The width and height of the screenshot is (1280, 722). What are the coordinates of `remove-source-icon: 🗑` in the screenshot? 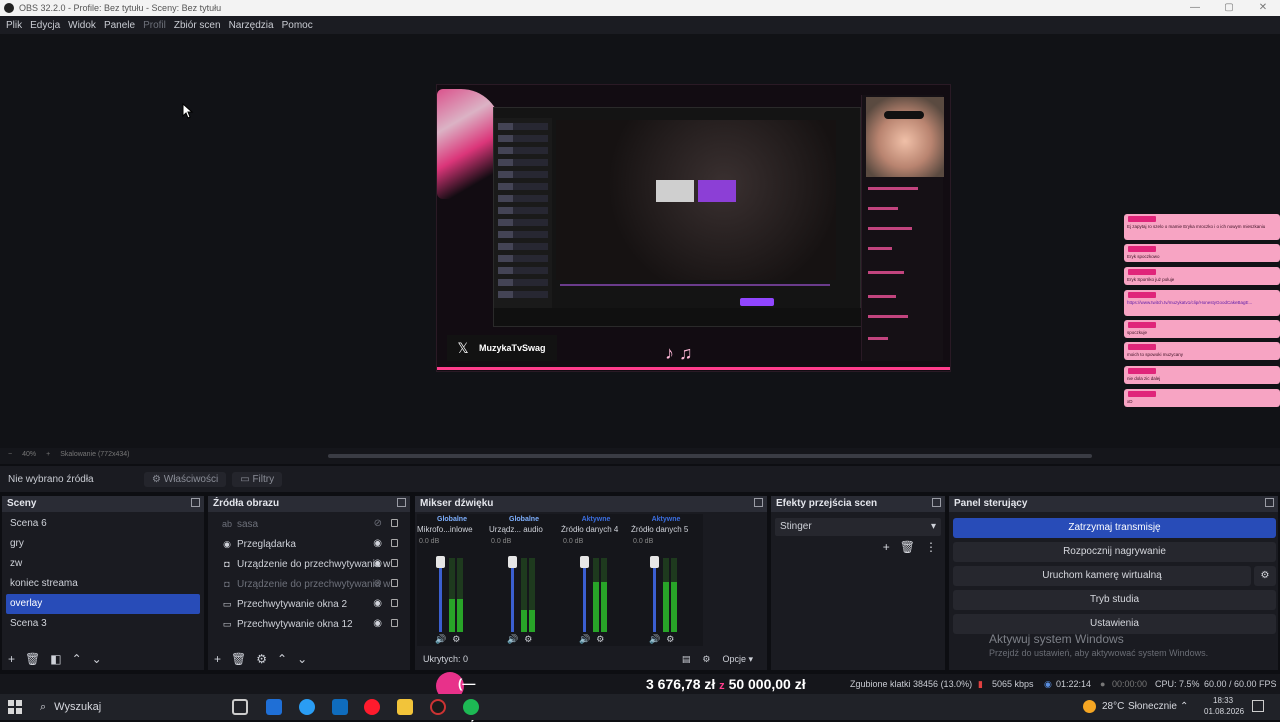 It's located at (238, 659).